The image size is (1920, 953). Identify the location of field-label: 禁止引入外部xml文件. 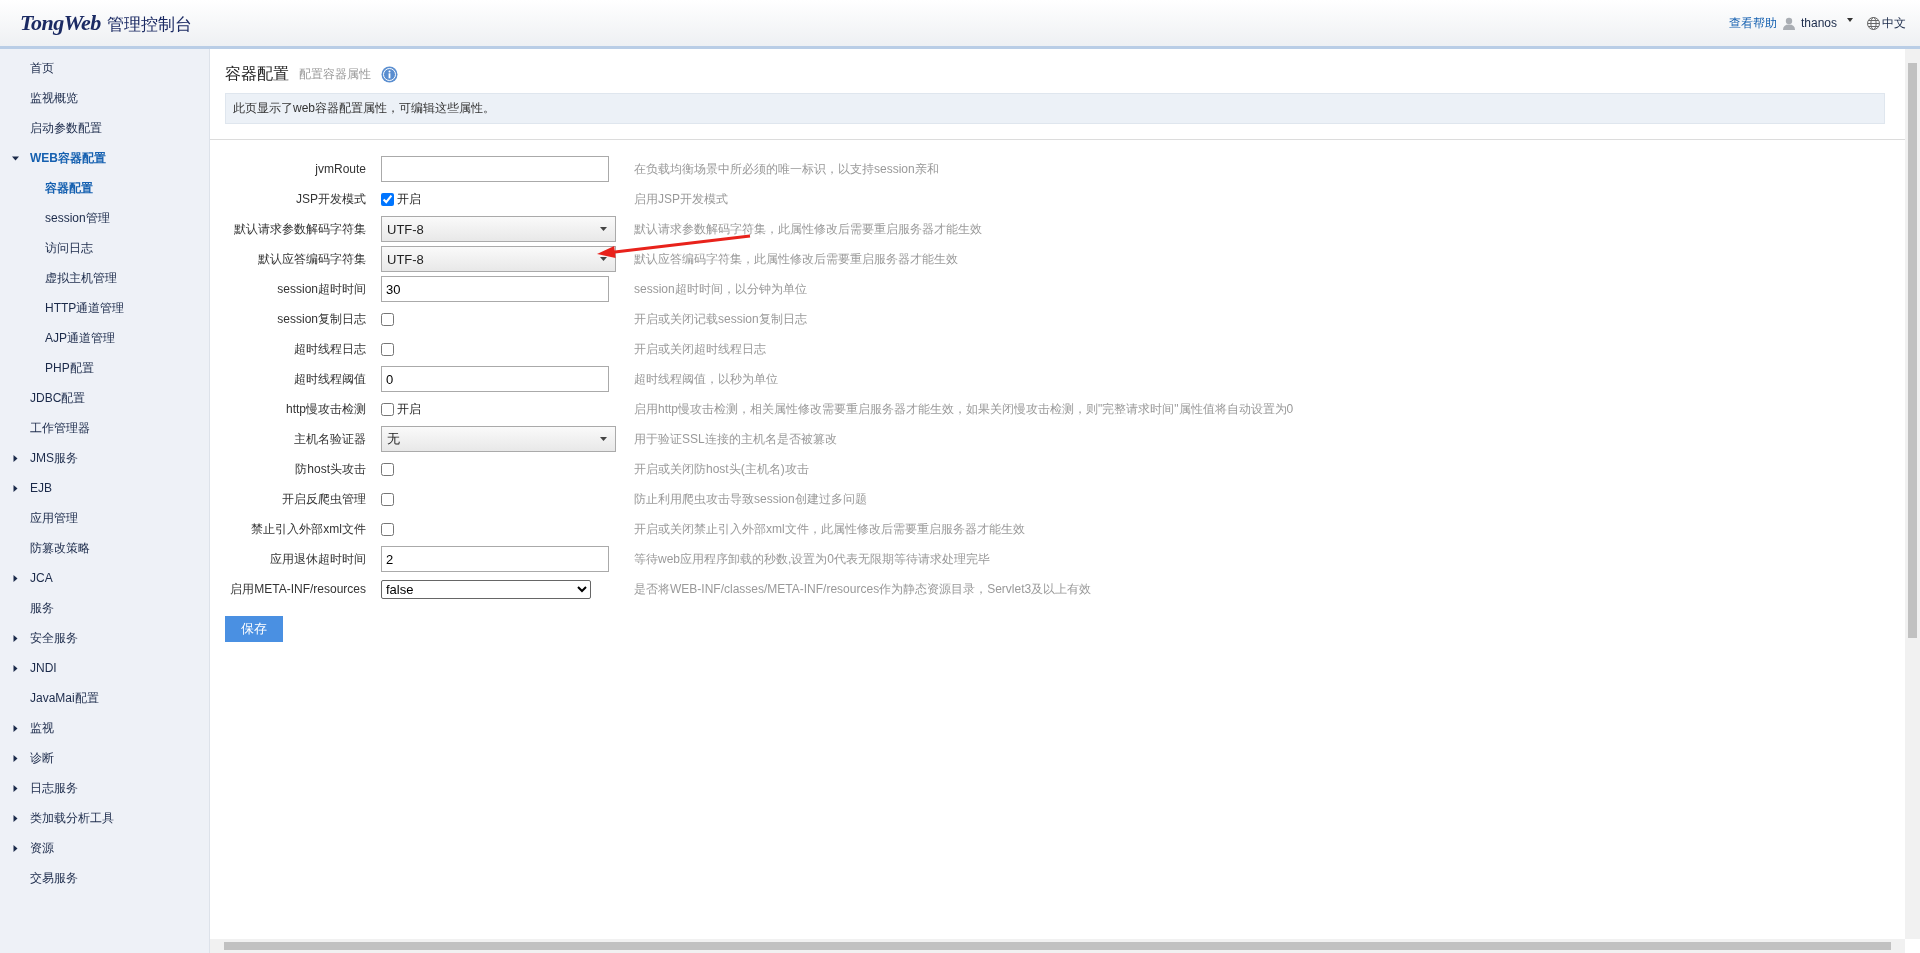
(308, 529).